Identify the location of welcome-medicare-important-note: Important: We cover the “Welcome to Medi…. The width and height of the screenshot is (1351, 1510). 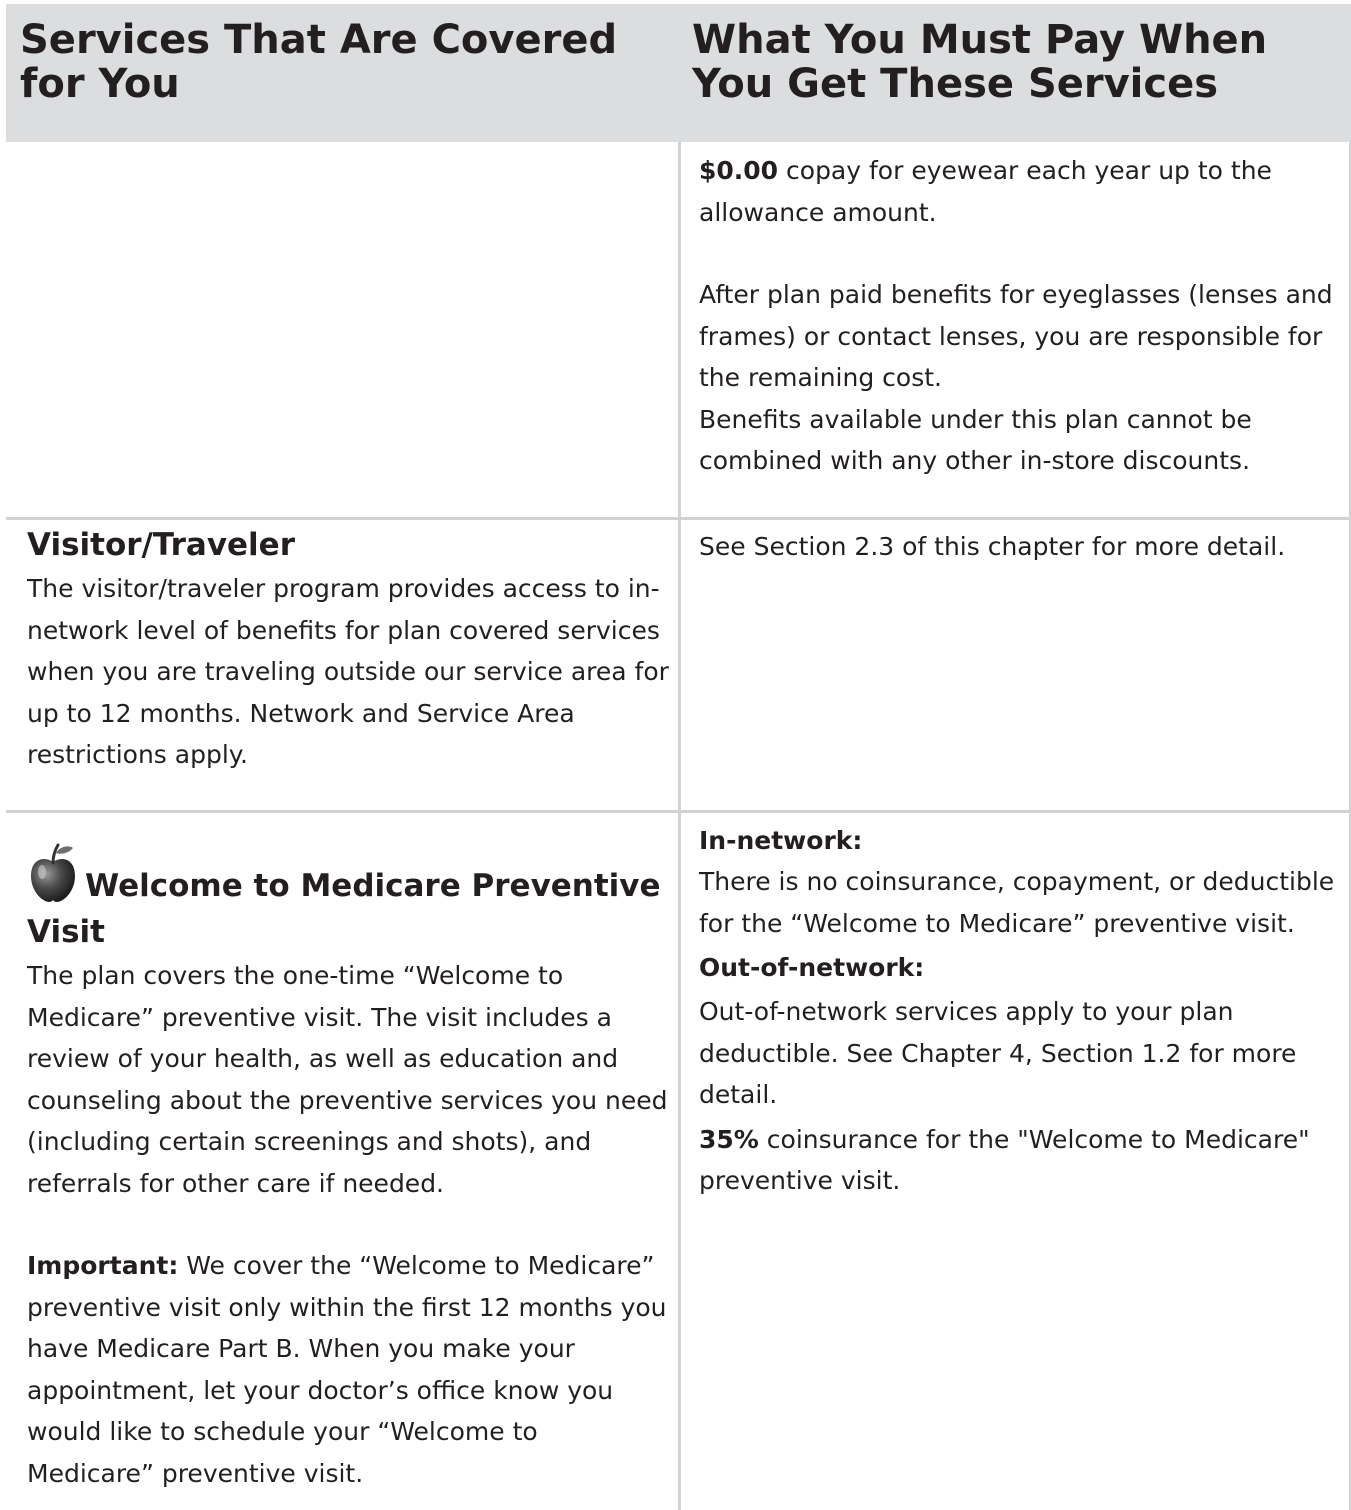
(347, 1369).